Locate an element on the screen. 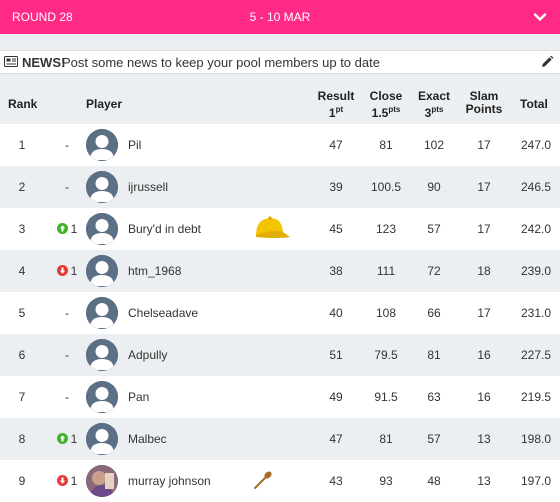  rank: 4 is located at coordinates (22, 271).